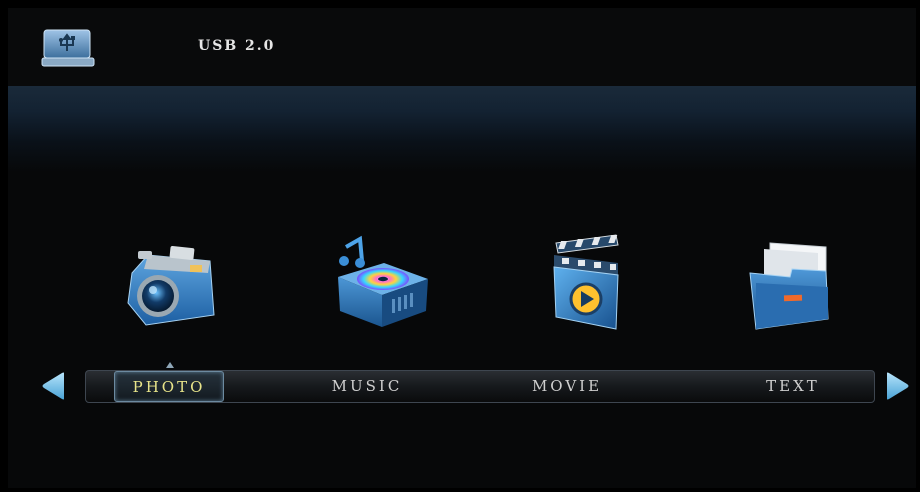 Image resolution: width=920 pixels, height=492 pixels. Describe the element at coordinates (785, 283) in the screenshot. I see `folder-document-icon` at that location.